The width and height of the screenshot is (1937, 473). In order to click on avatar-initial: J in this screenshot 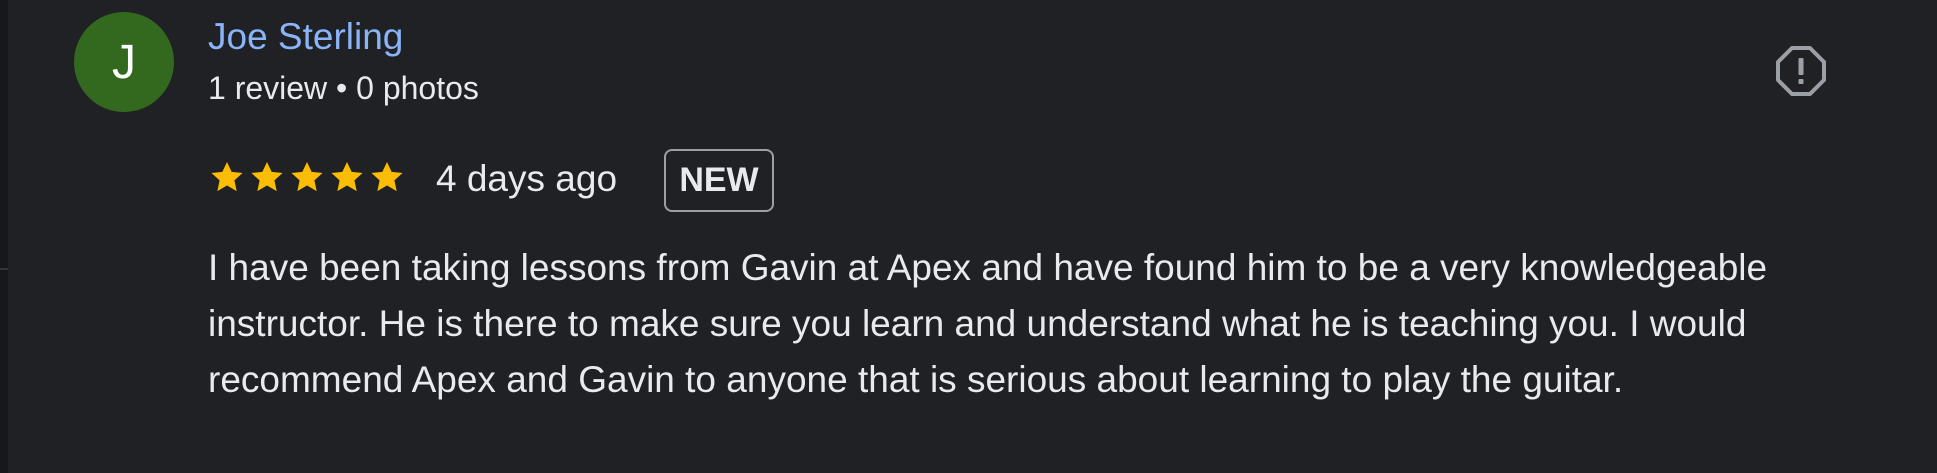, I will do `click(124, 62)`.